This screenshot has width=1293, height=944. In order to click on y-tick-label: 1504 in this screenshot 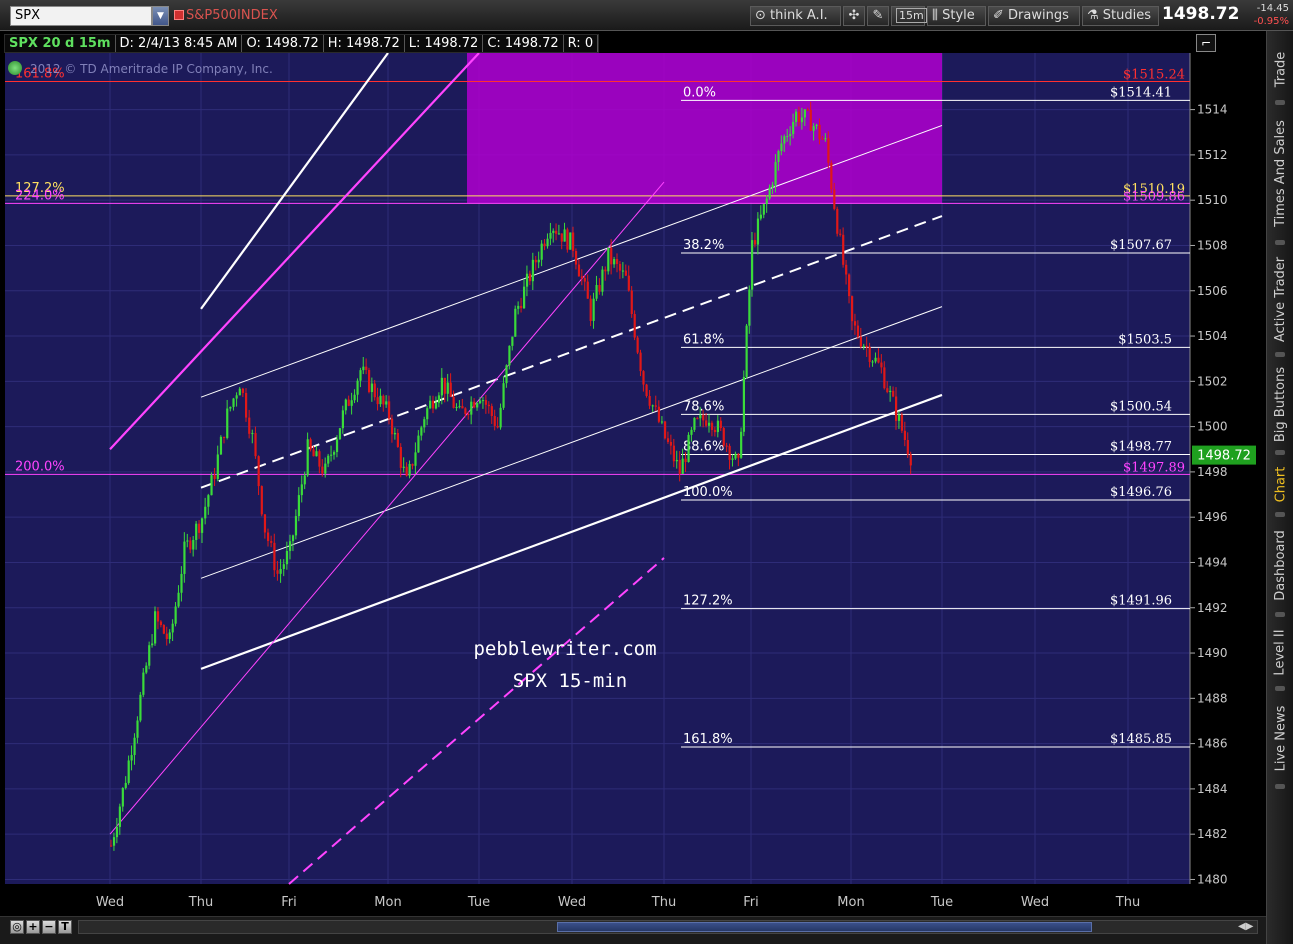, I will do `click(1212, 336)`.